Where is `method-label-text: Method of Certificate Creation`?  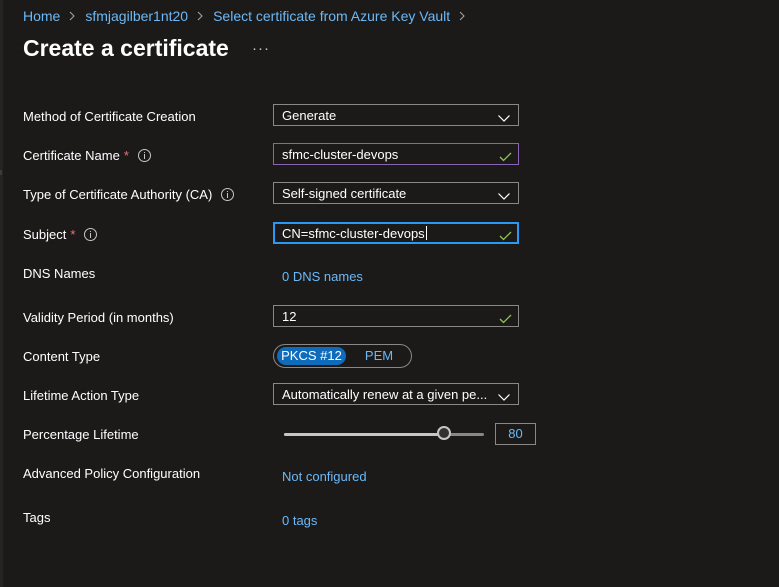 method-label-text: Method of Certificate Creation is located at coordinates (109, 116).